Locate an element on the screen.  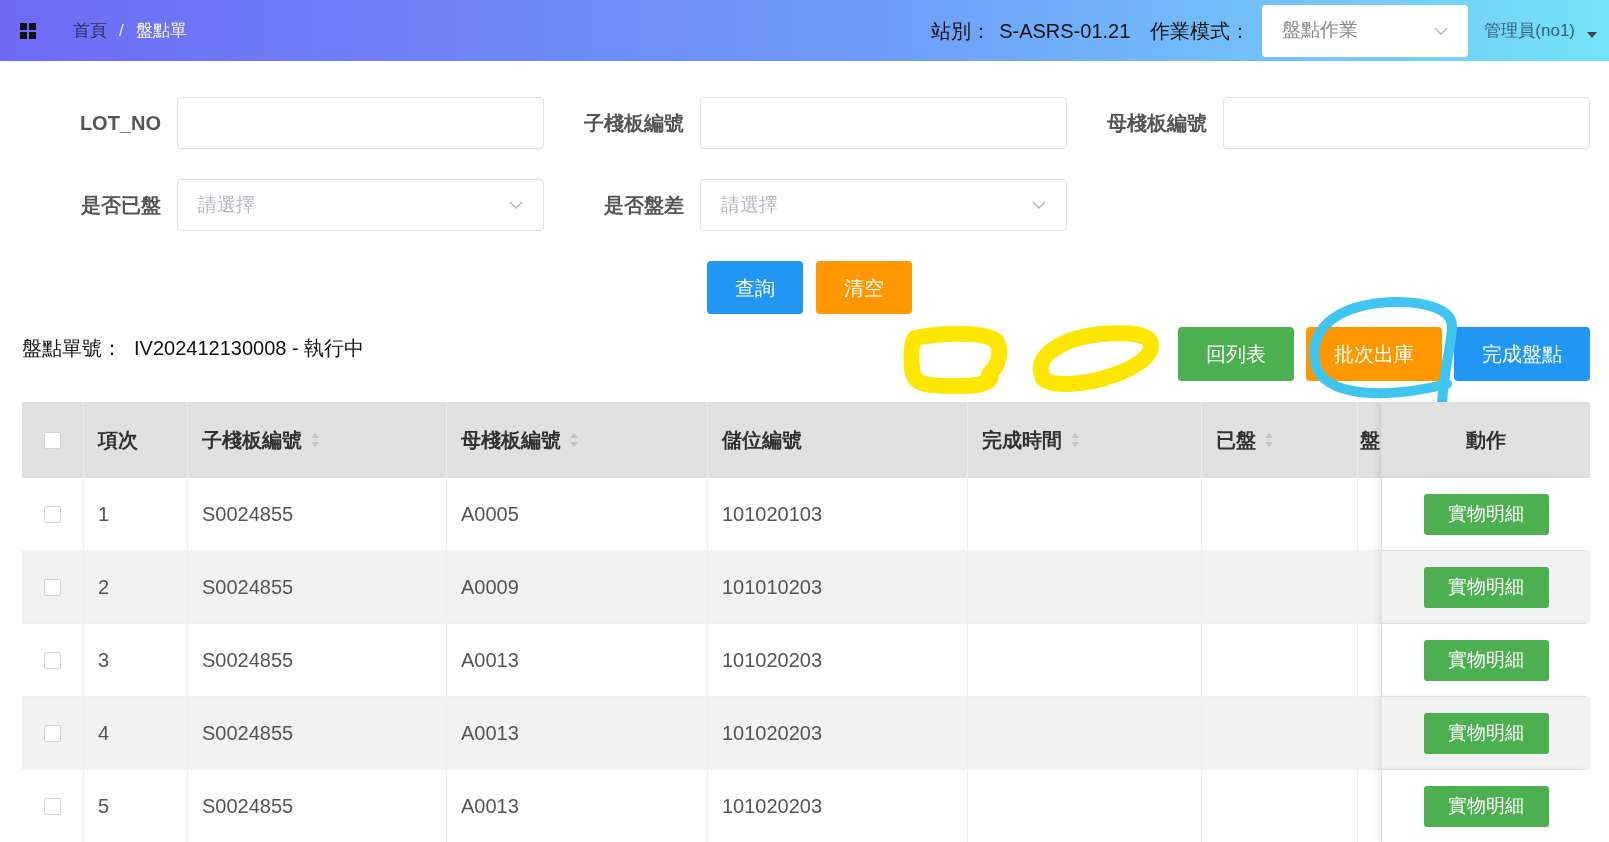
action-button: 回列表 is located at coordinates (1236, 354).